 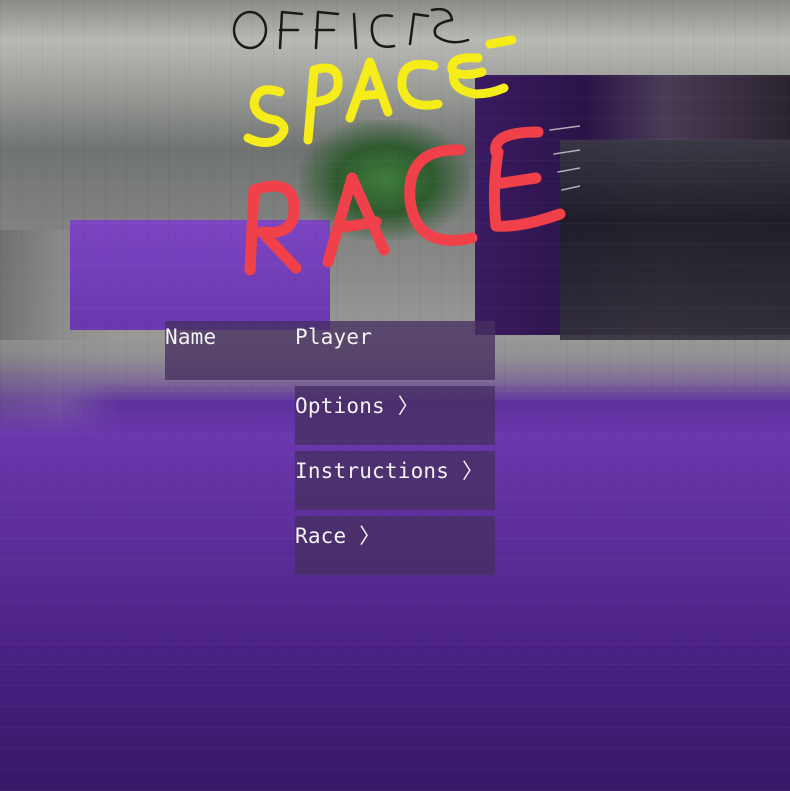 I want to click on name-label: Name, so click(x=191, y=337).